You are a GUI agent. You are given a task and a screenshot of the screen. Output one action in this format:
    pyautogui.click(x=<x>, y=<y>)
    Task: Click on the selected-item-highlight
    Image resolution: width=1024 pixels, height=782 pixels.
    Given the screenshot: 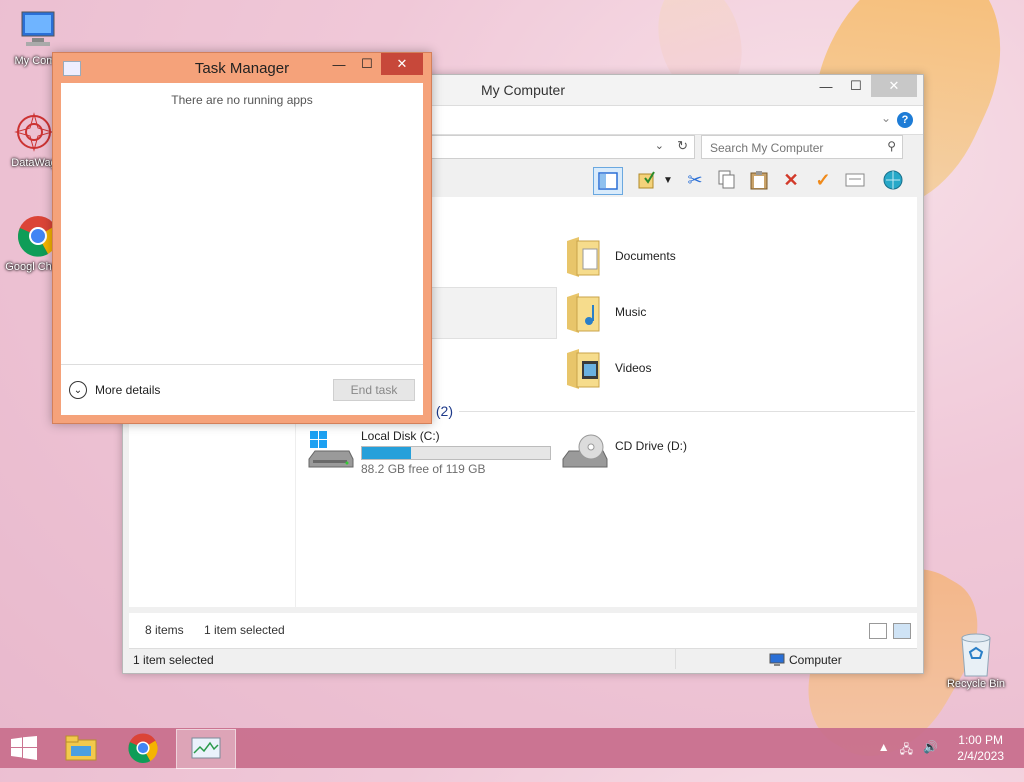 What is the action you would take?
    pyautogui.click(x=491, y=313)
    